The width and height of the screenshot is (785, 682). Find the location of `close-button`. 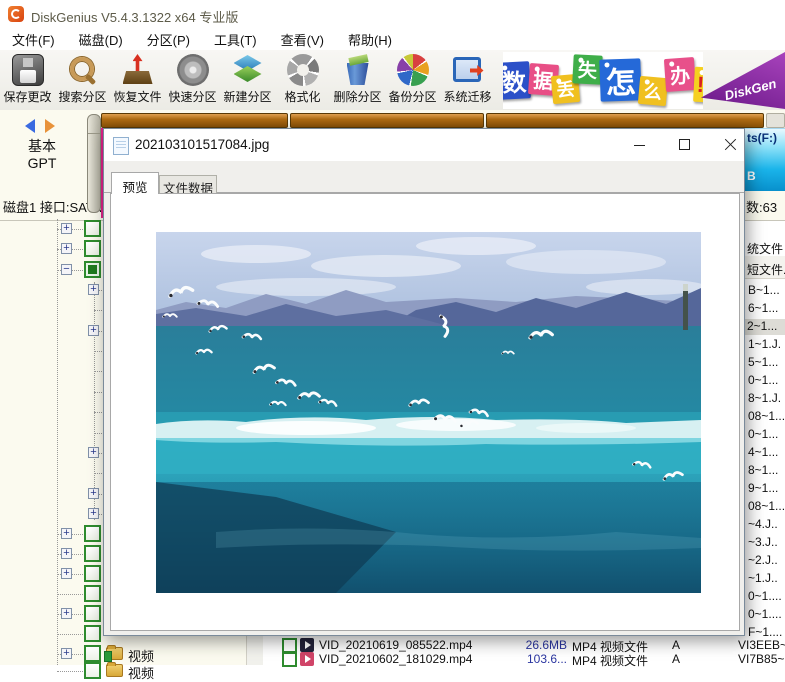

close-button is located at coordinates (730, 144).